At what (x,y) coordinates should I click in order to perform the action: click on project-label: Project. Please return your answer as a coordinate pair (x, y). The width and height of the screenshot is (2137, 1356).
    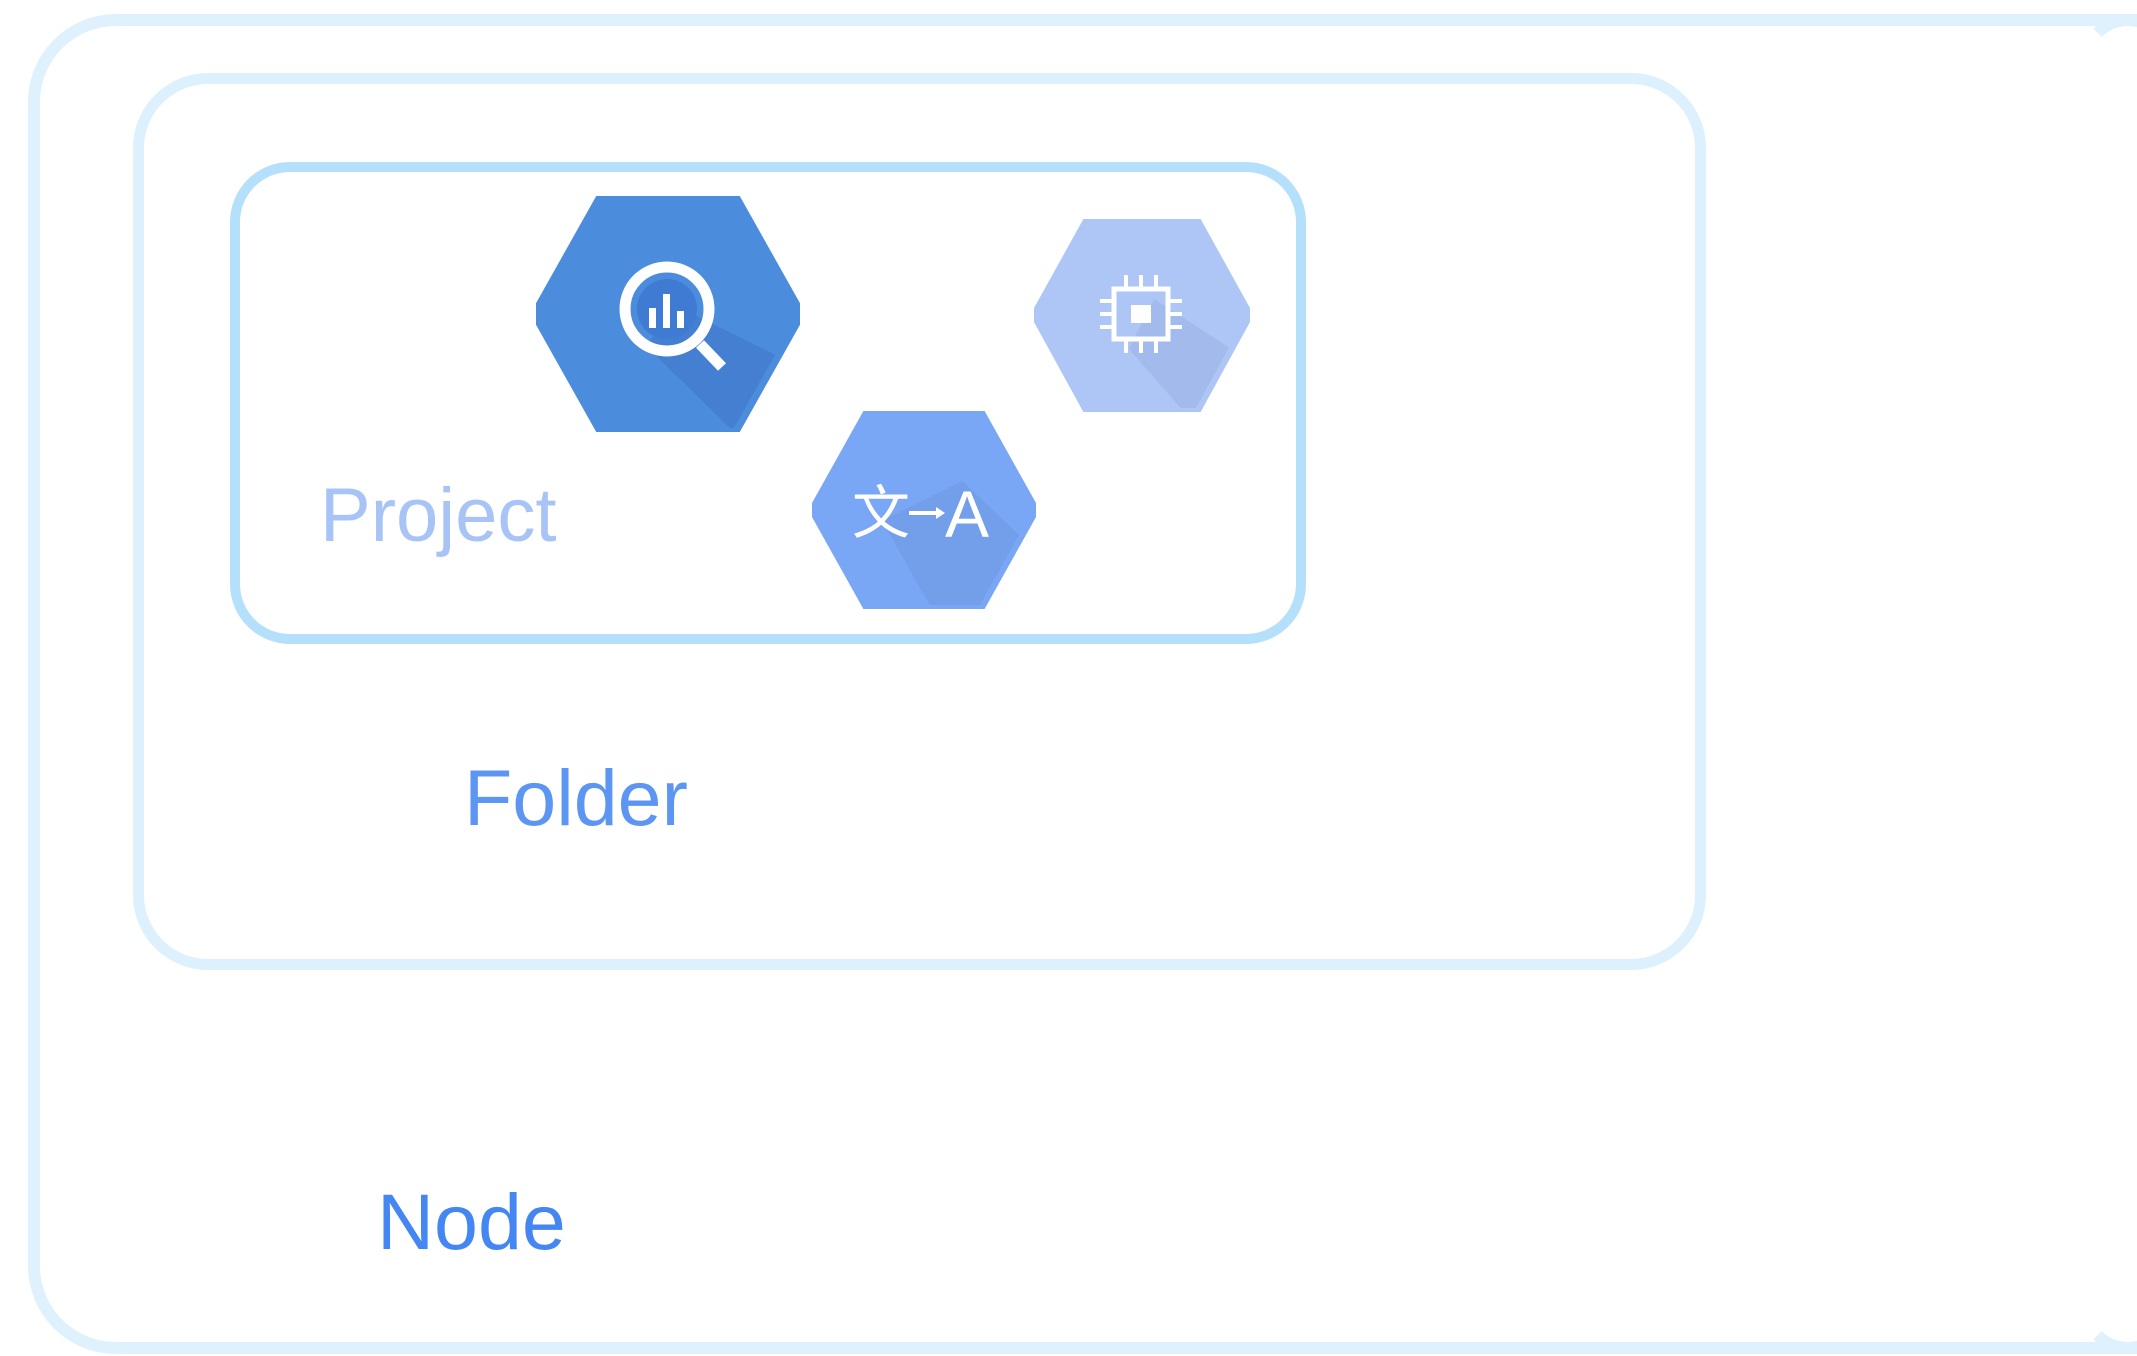
    Looking at the image, I should click on (438, 515).